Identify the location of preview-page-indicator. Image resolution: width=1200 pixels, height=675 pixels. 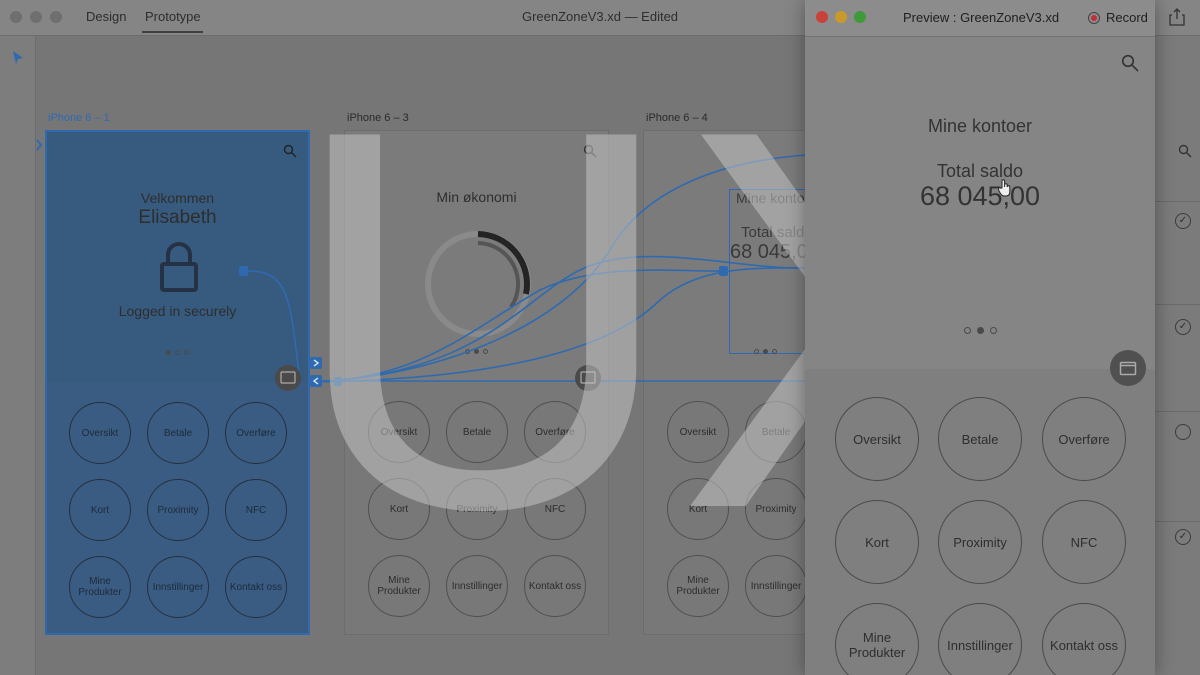
(980, 330).